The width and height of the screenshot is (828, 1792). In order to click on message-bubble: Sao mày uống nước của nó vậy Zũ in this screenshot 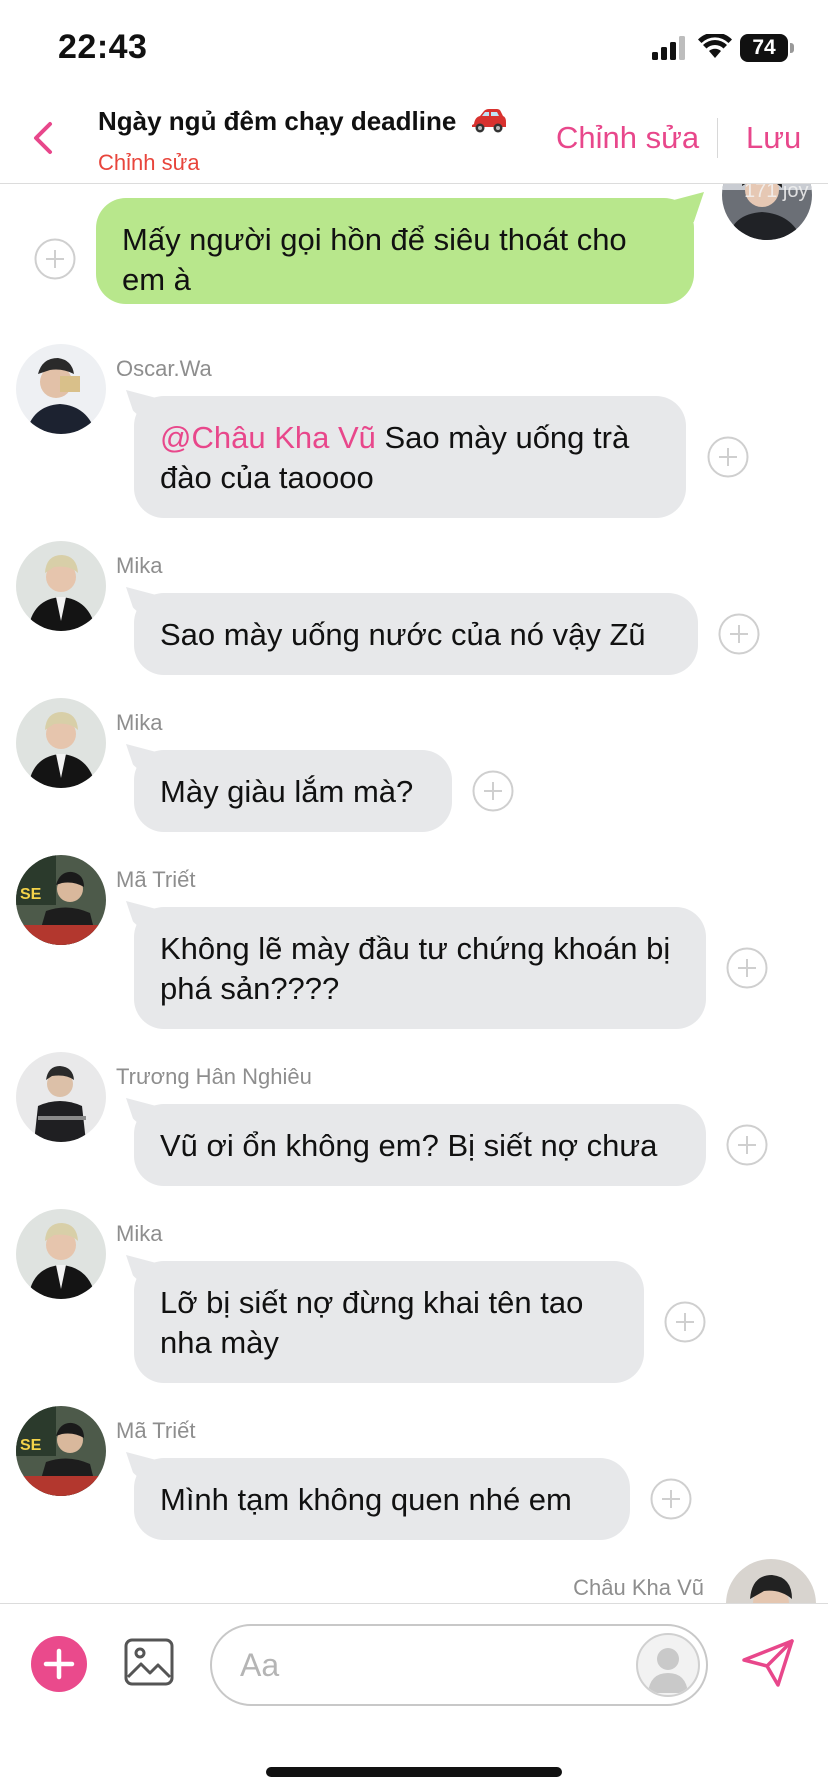, I will do `click(416, 634)`.